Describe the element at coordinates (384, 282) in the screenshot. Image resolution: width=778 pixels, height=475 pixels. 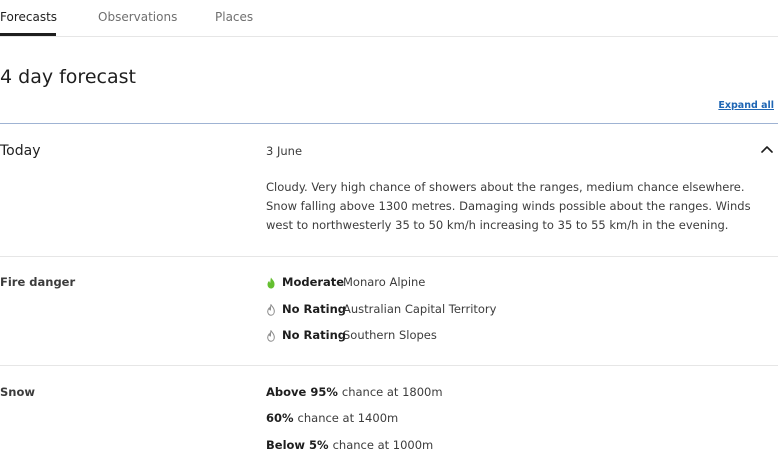
I see `fire-area: Monaro Alpine` at that location.